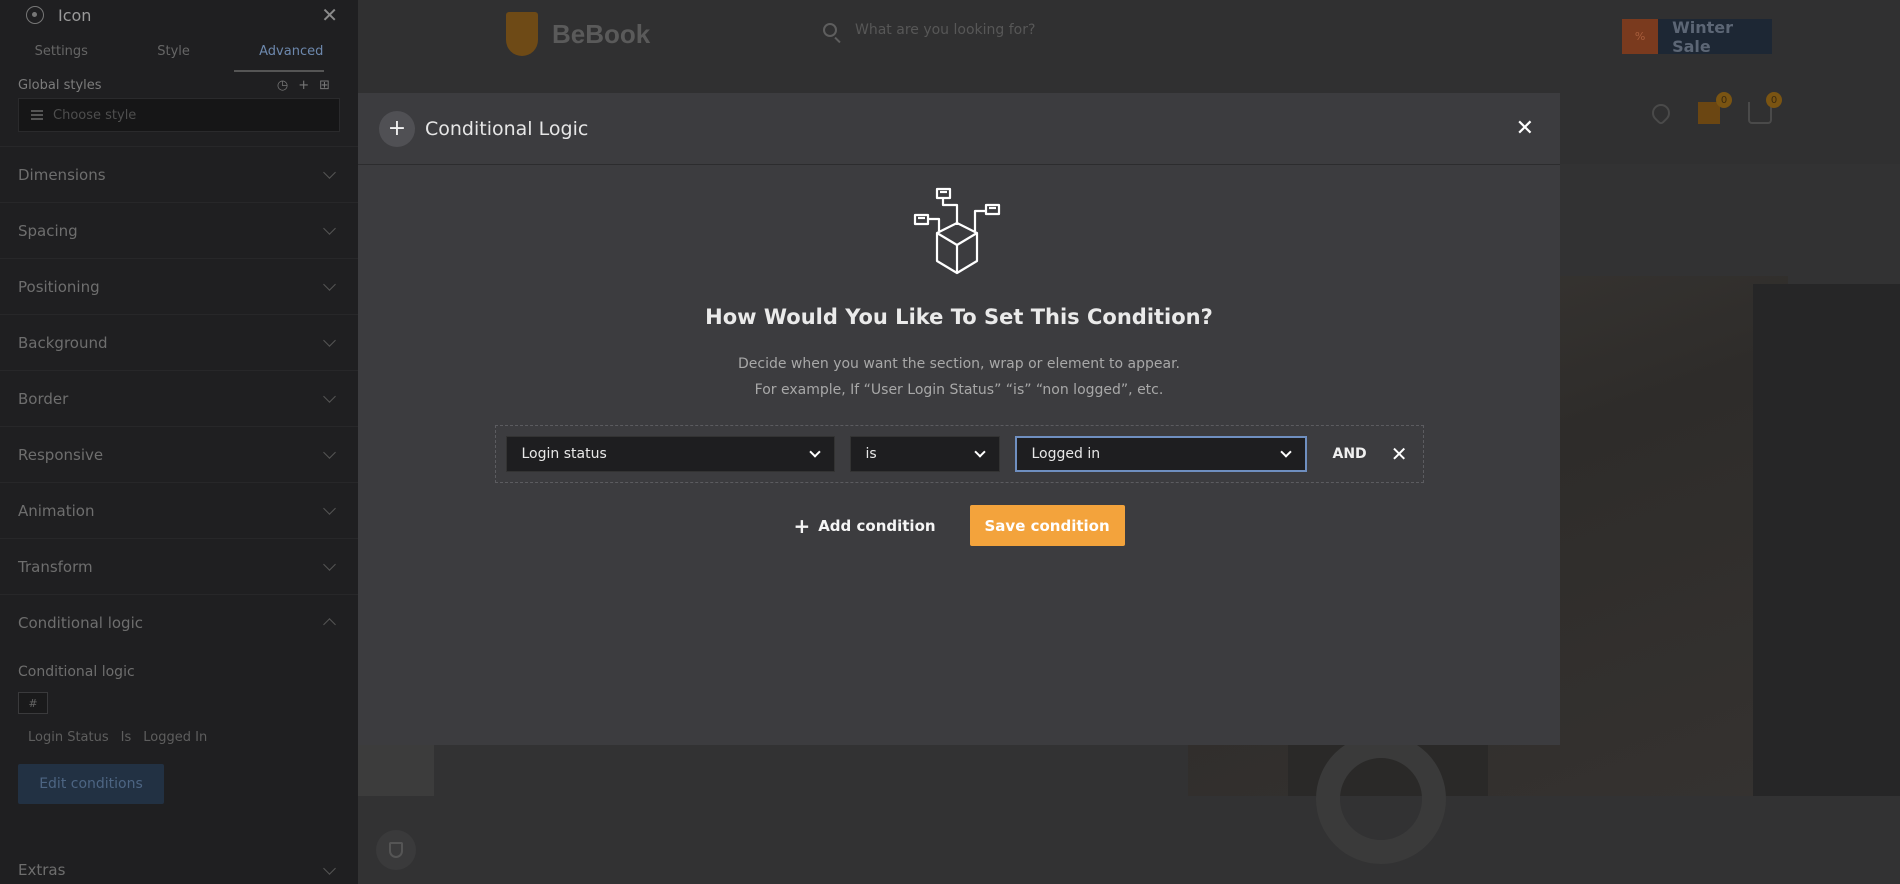 The height and width of the screenshot is (884, 1900). I want to click on section-transform: Transform, so click(179, 566).